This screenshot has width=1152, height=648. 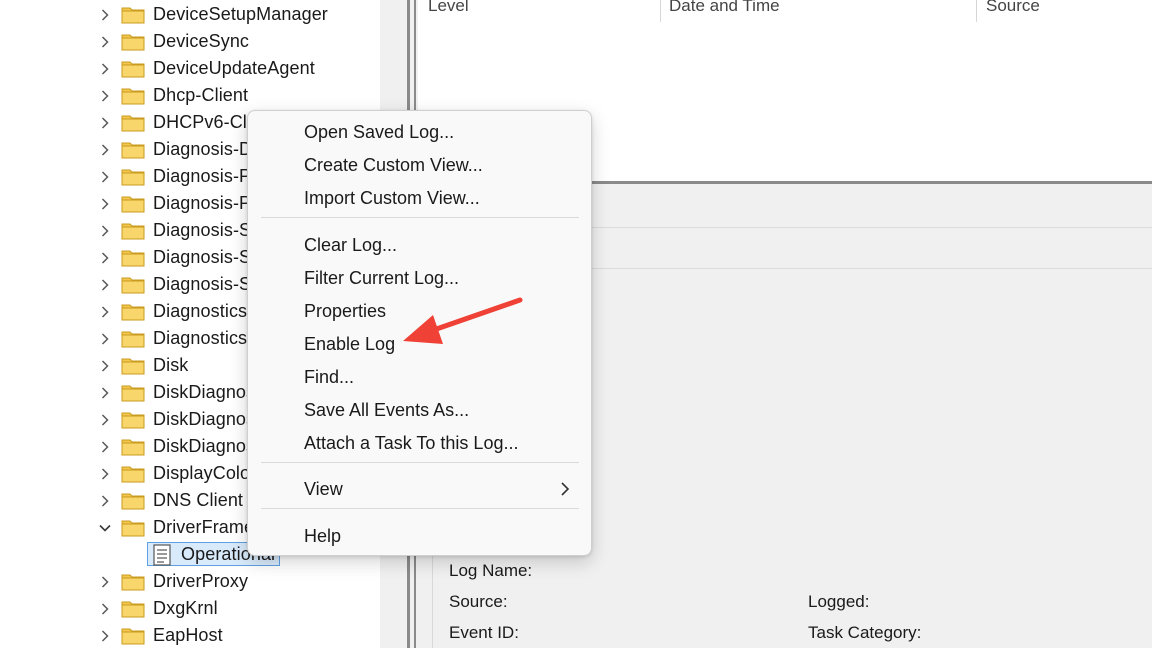 What do you see at coordinates (201, 95) in the screenshot?
I see `tree-item-label: Dhcp-Client` at bounding box center [201, 95].